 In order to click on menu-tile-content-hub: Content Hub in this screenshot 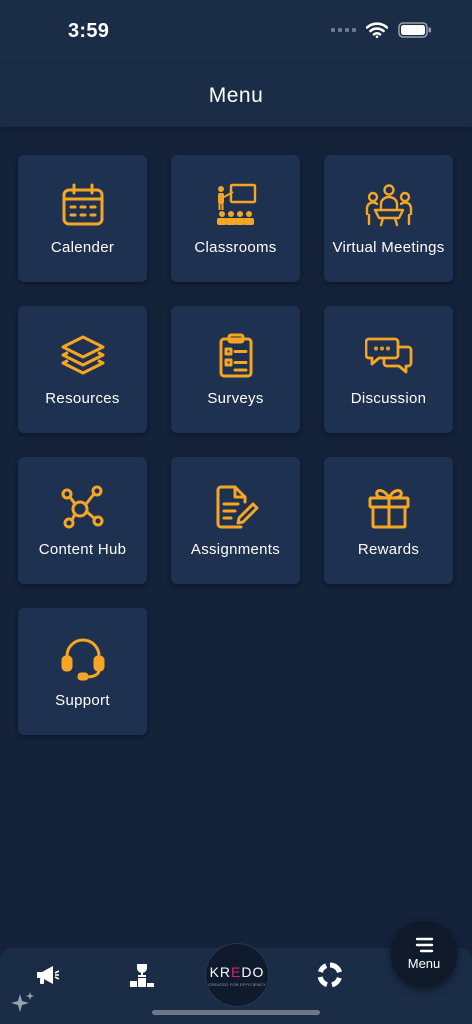, I will do `click(82, 520)`.